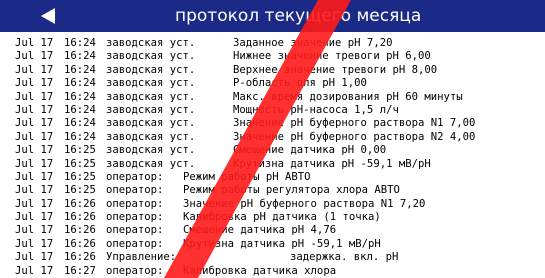  What do you see at coordinates (300, 83) in the screenshot?
I see `log-message: P-область для pH 1,00` at bounding box center [300, 83].